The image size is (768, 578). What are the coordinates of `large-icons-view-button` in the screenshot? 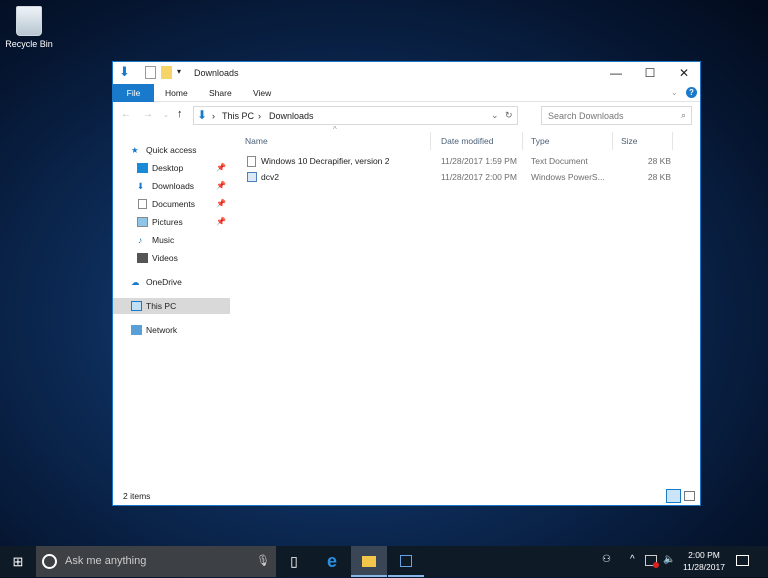 It's located at (689, 496).